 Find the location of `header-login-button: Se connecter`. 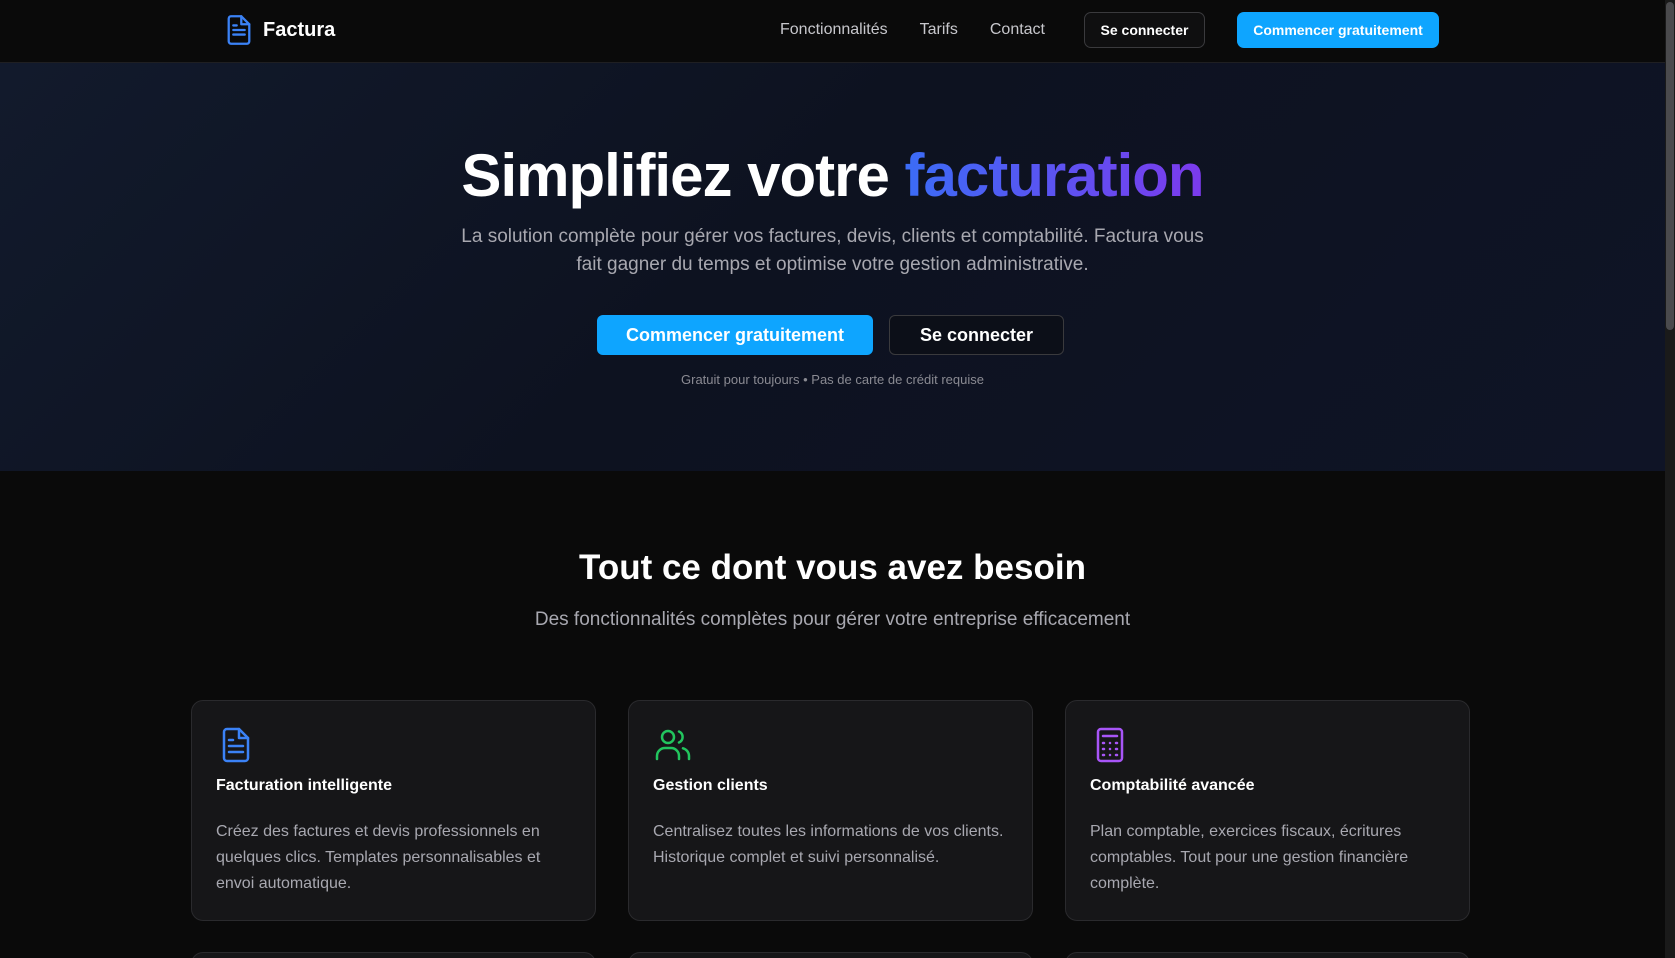

header-login-button: Se connecter is located at coordinates (1144, 30).